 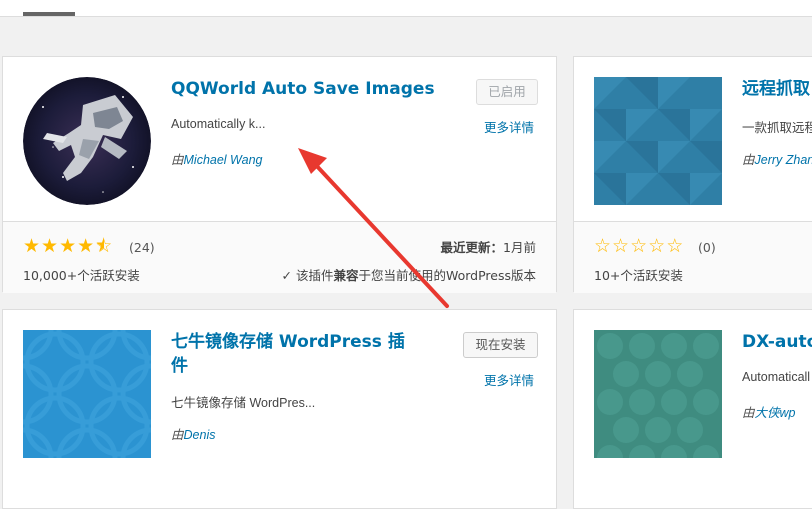 I want to click on plugin-title: 远程抓取, so click(x=776, y=89).